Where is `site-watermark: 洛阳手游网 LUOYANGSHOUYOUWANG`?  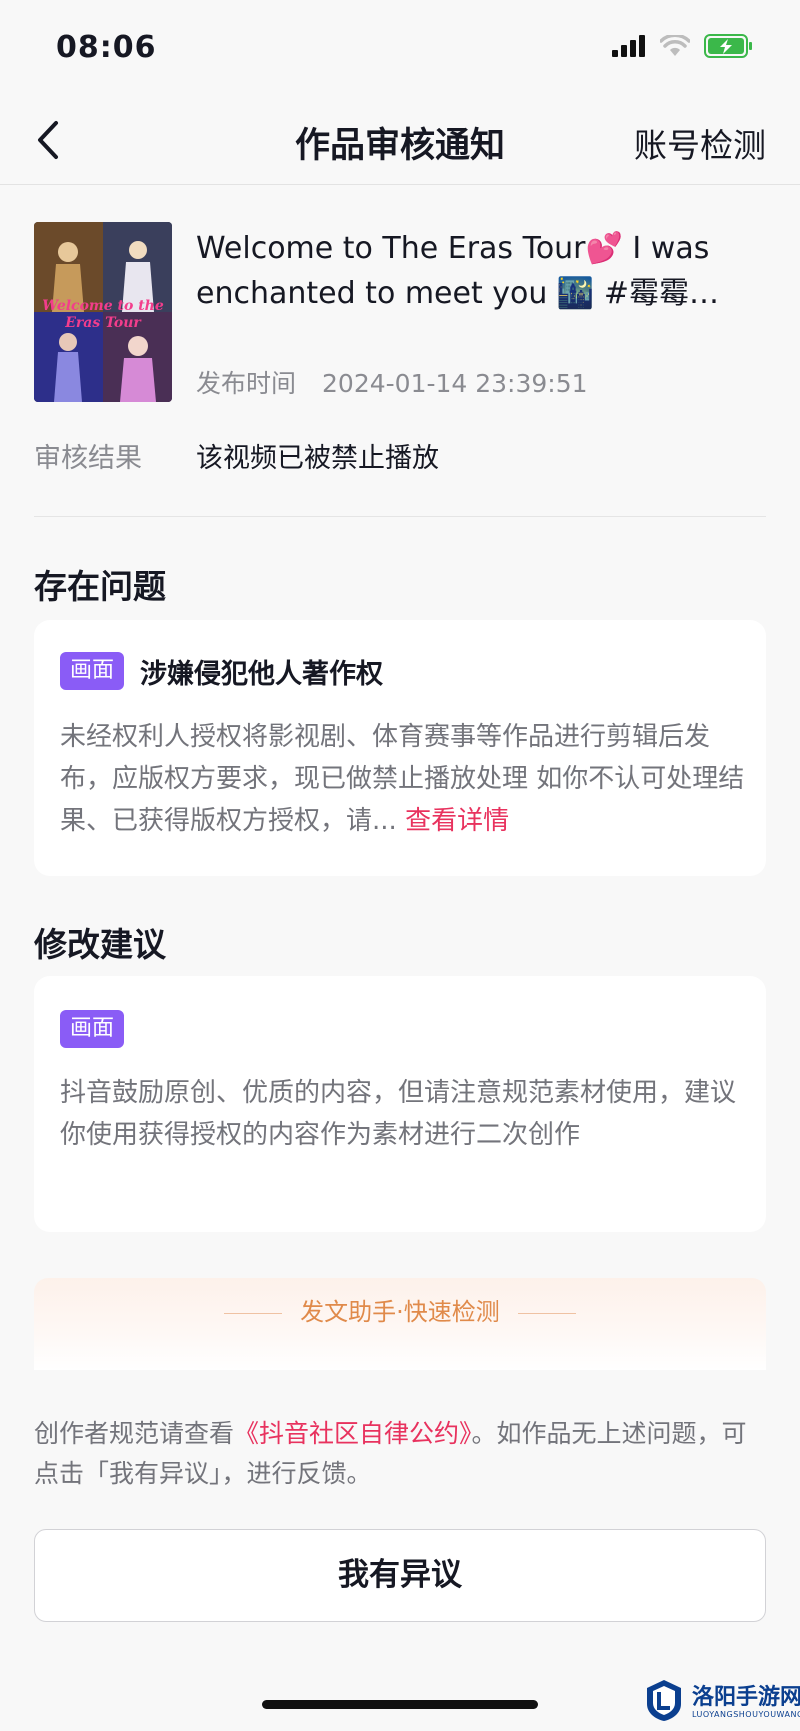 site-watermark: 洛阳手游网 LUOYANGSHOUYOUWANG is located at coordinates (722, 1702).